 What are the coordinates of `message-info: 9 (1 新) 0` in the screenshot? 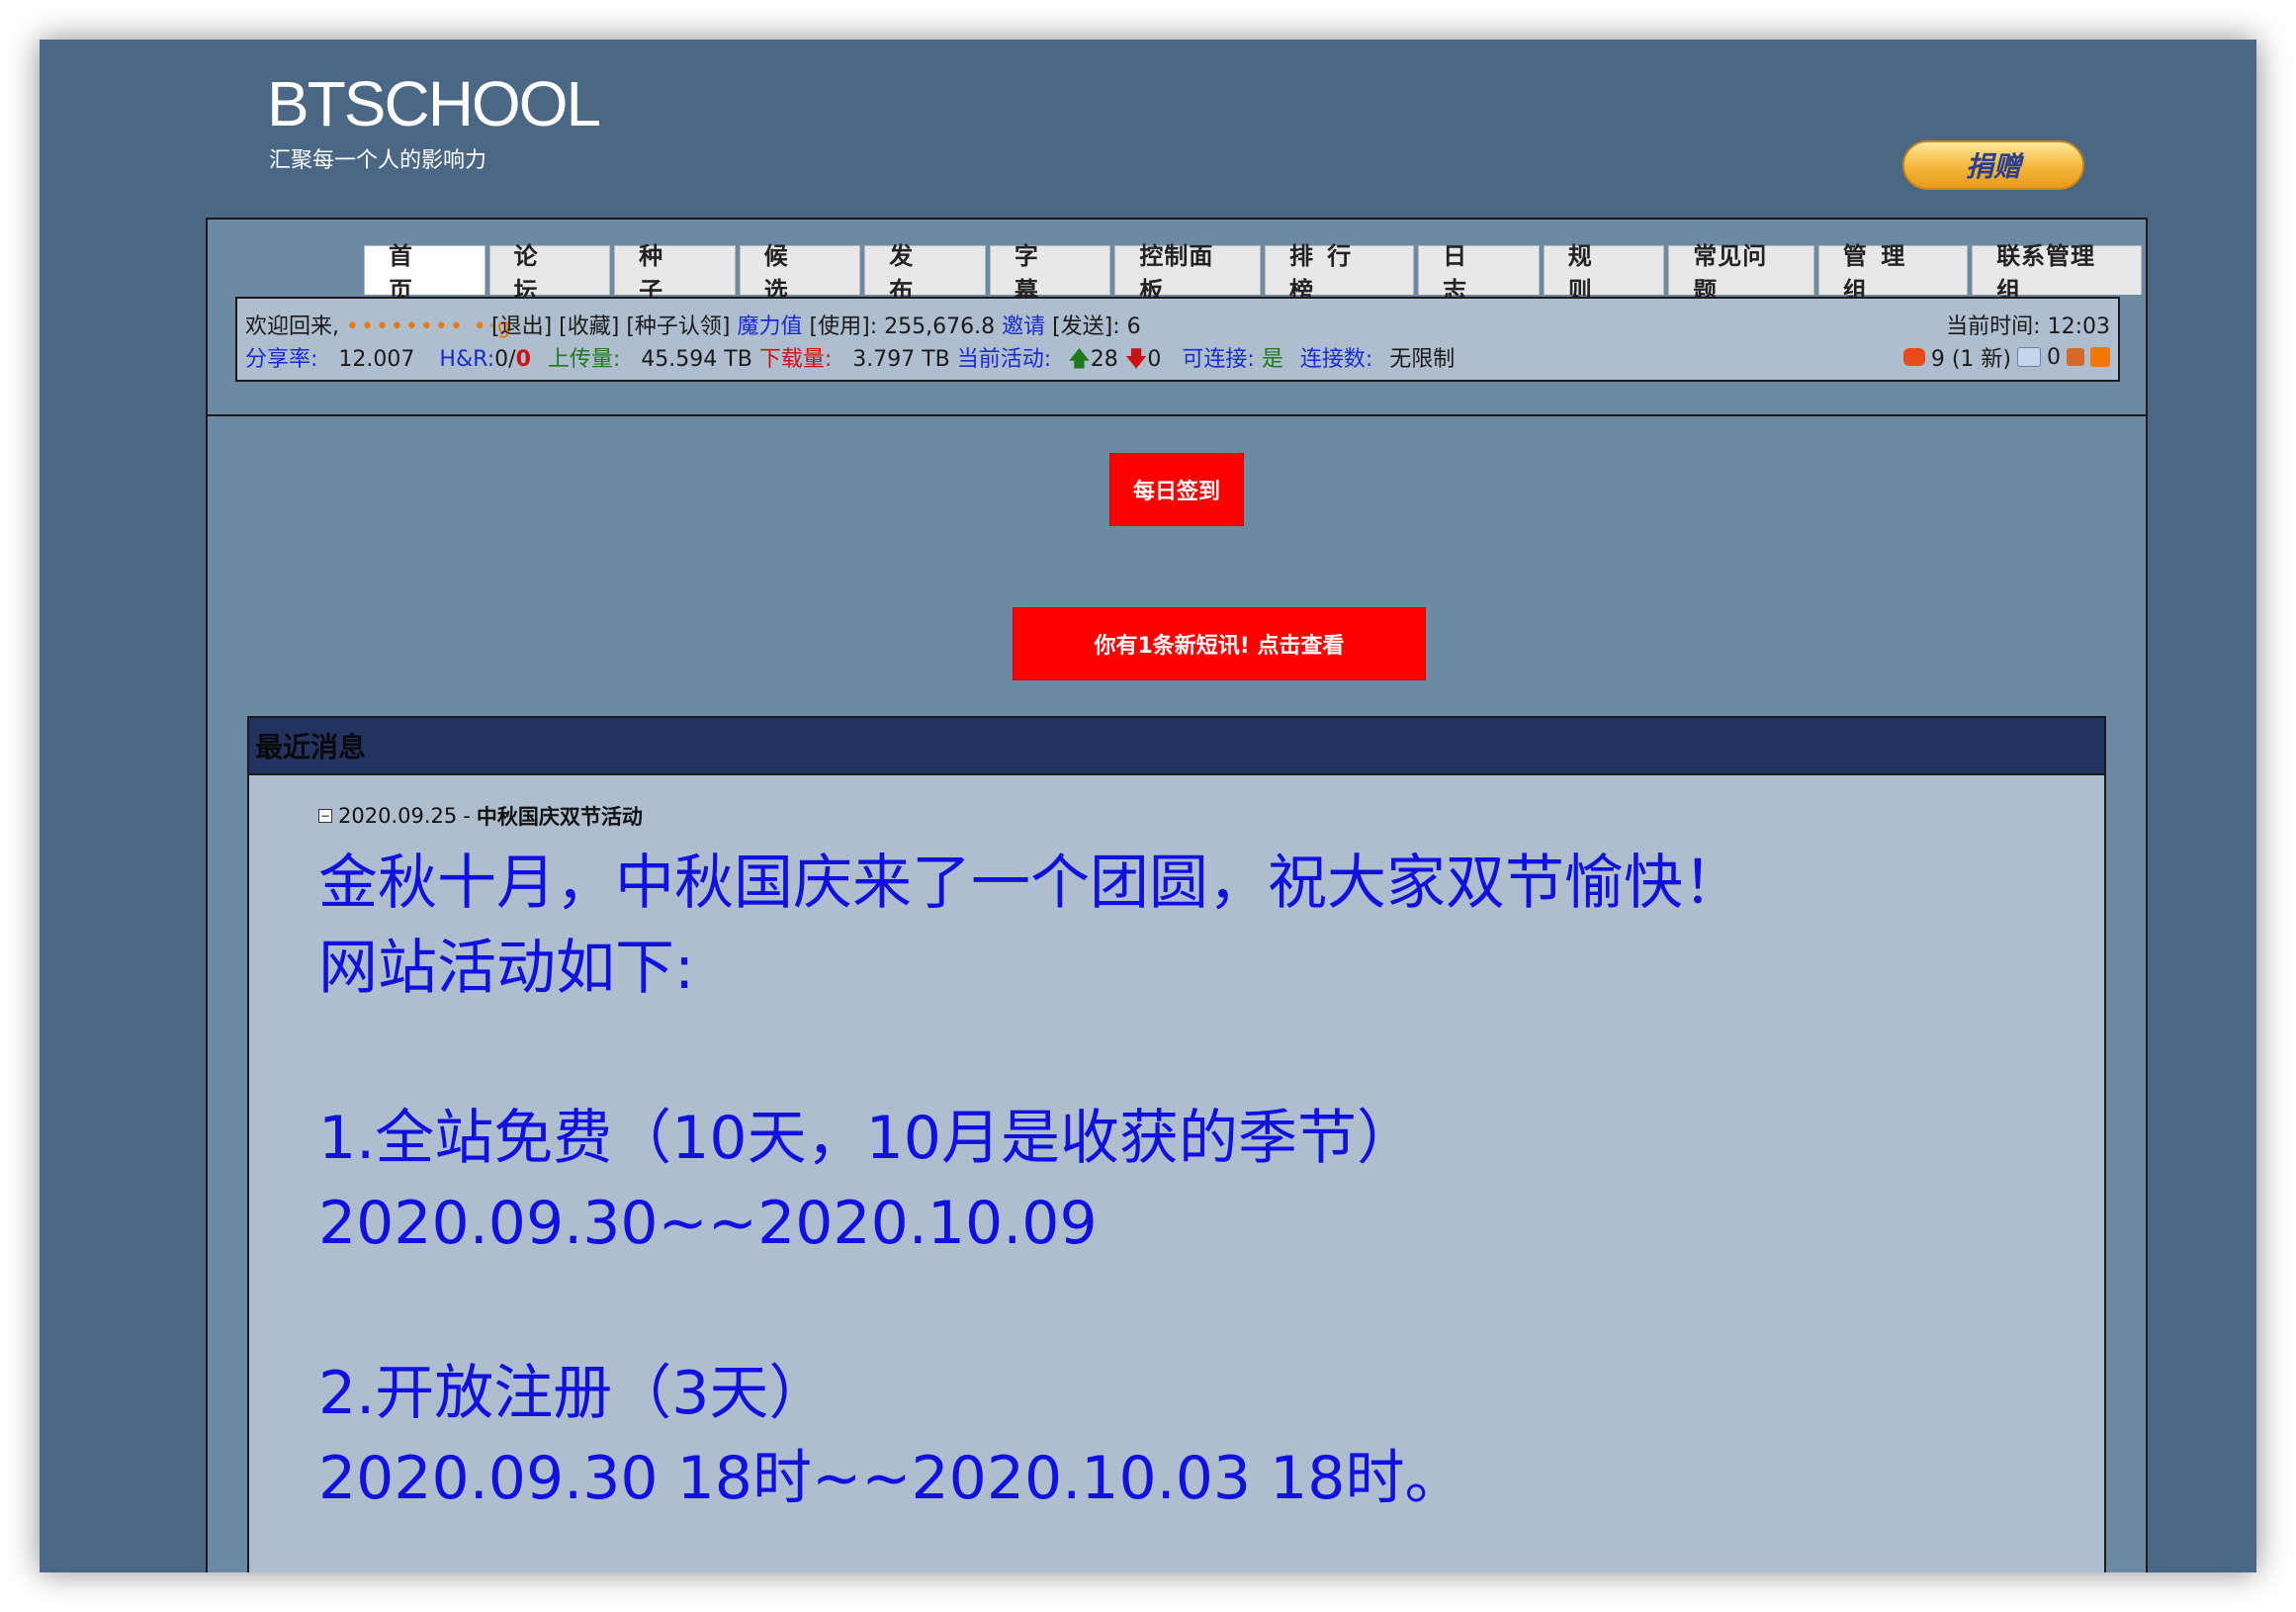 It's located at (2006, 357).